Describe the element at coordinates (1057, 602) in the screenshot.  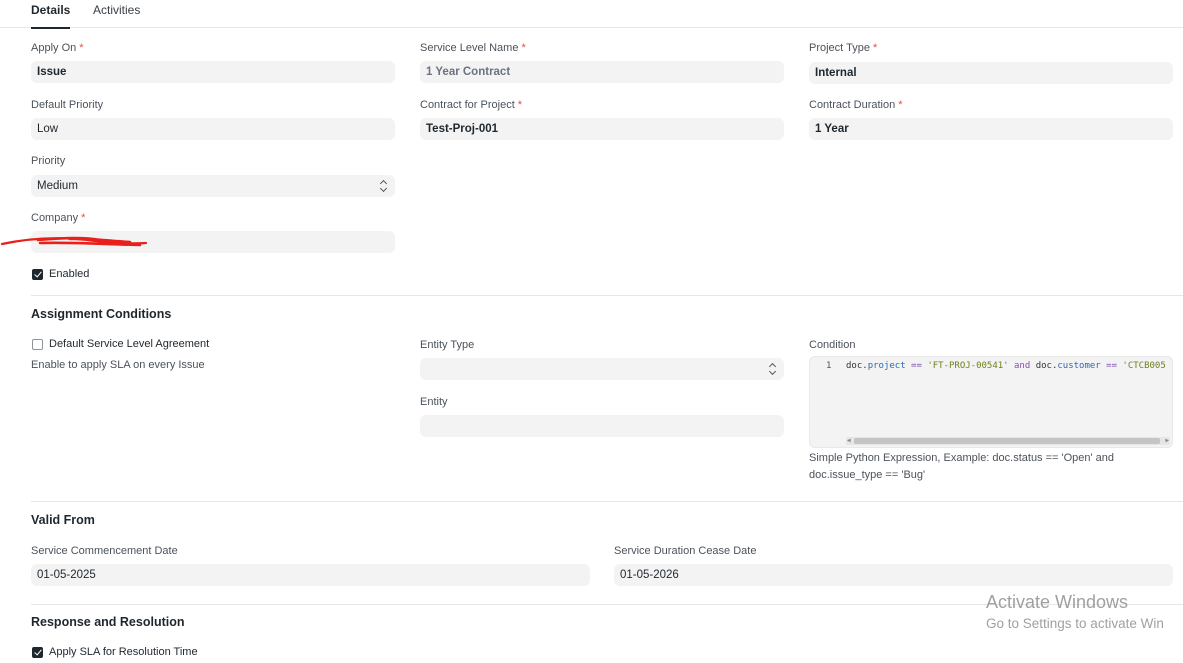
I see `activate-windows-watermark: Activate Windows` at that location.